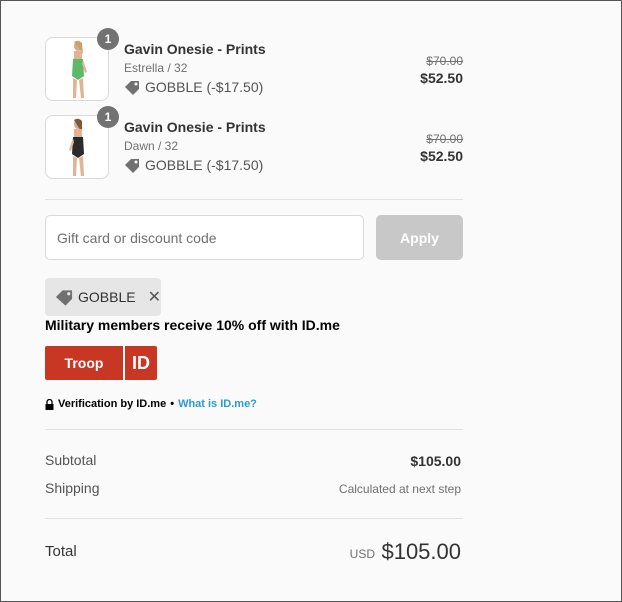  I want to click on product-variant: Dawn / 32, so click(151, 146).